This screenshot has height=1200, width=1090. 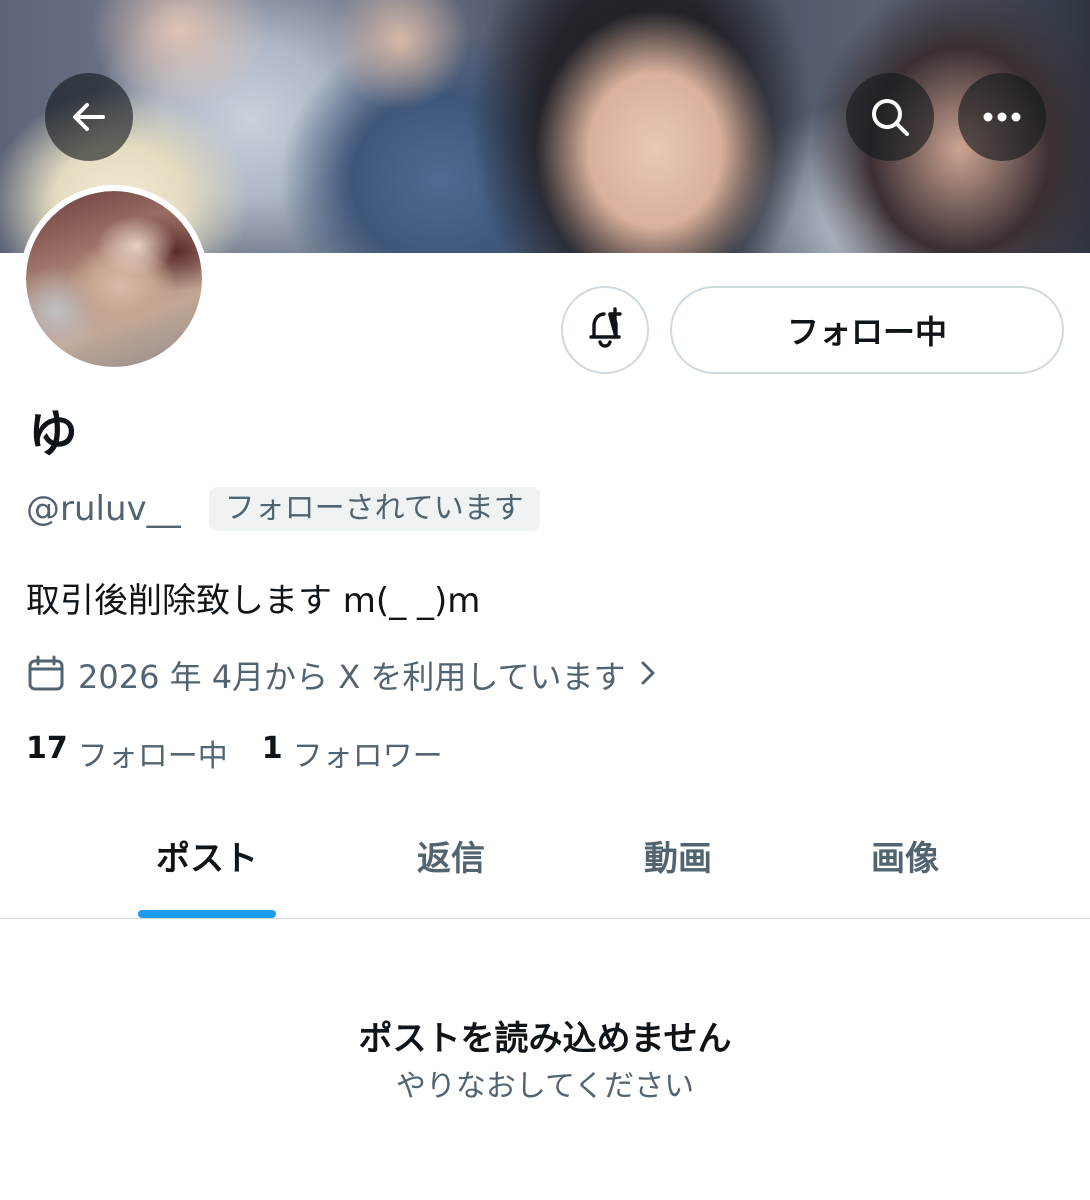 I want to click on following-label: フォロー中, so click(x=152, y=756).